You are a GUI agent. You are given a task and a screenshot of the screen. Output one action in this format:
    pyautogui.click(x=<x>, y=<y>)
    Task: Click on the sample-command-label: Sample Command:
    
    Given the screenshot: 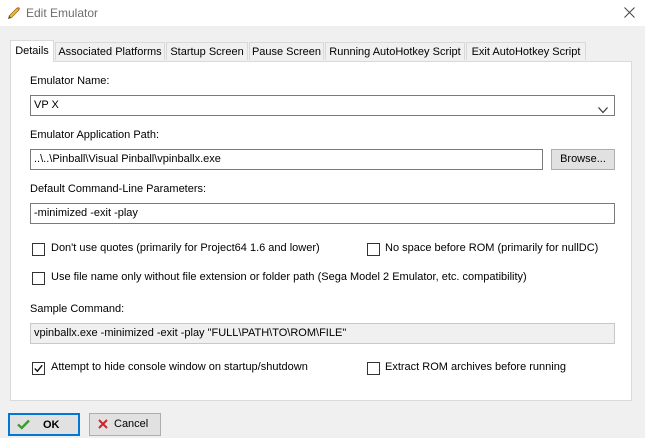 What is the action you would take?
    pyautogui.click(x=77, y=309)
    